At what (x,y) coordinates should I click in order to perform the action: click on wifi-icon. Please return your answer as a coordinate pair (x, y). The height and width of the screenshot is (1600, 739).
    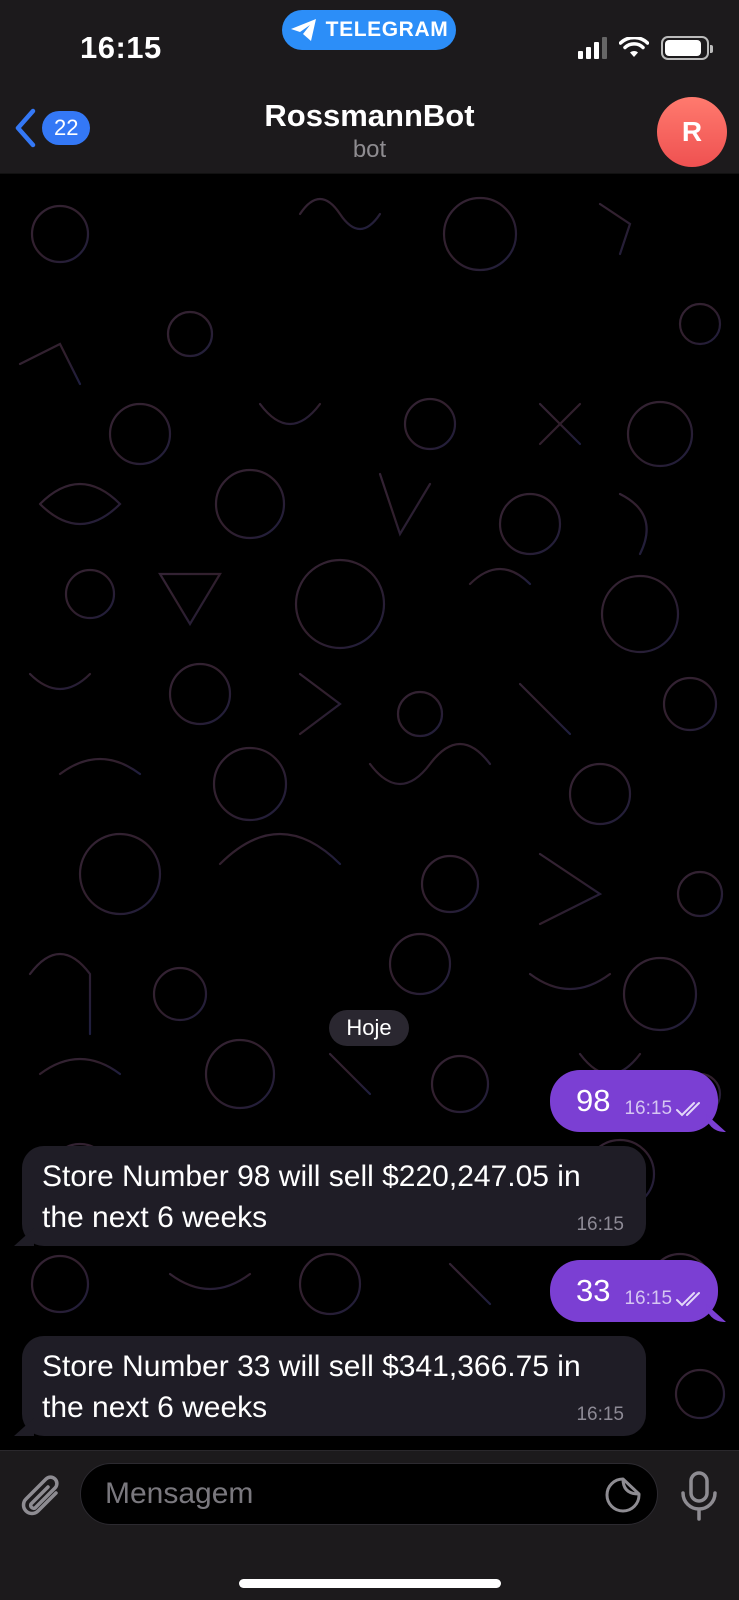
    Looking at the image, I should click on (634, 47).